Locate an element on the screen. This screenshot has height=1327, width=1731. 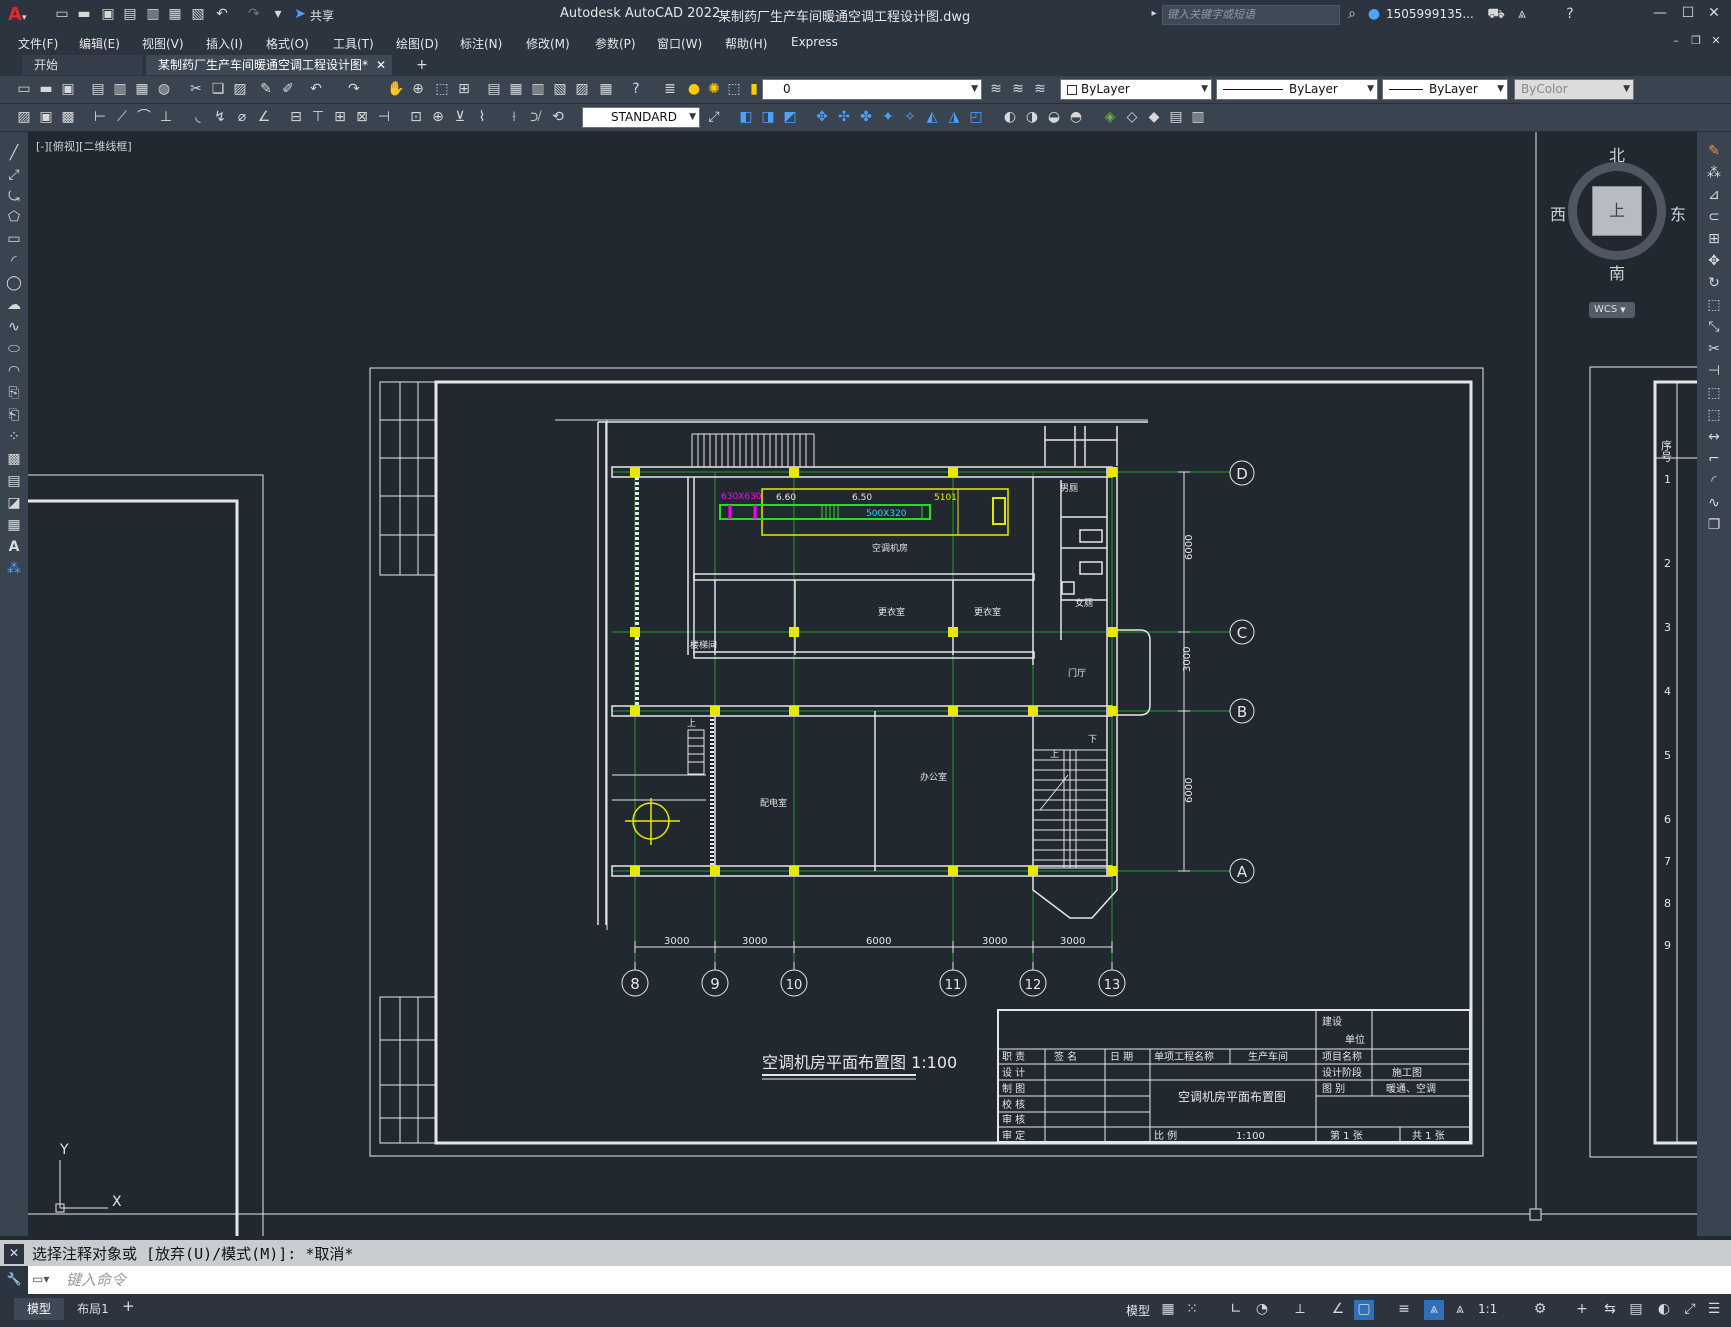
share-icon: ➤ is located at coordinates (300, 15).